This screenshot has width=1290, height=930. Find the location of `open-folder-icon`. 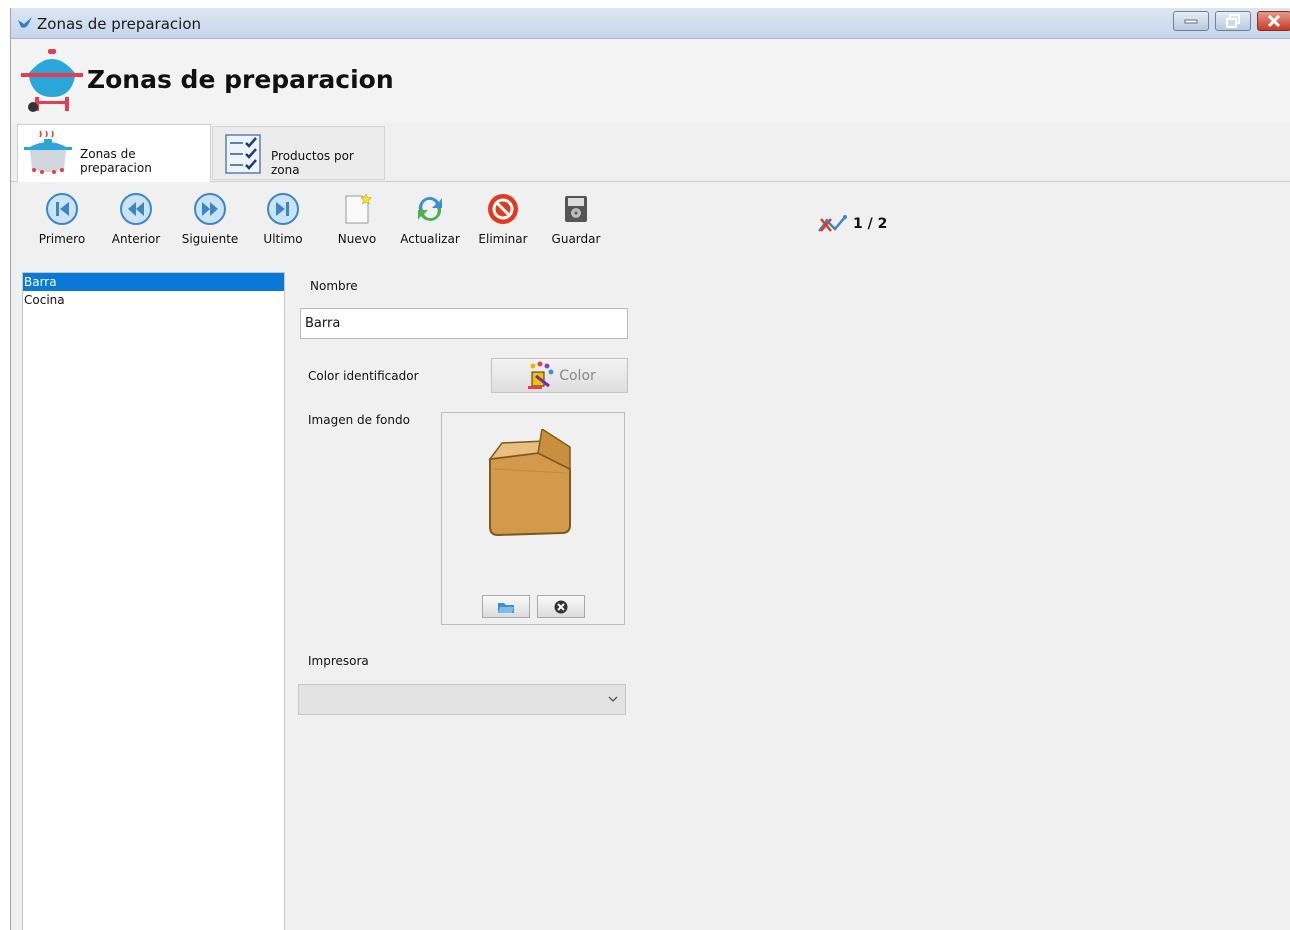

open-folder-icon is located at coordinates (506, 607).